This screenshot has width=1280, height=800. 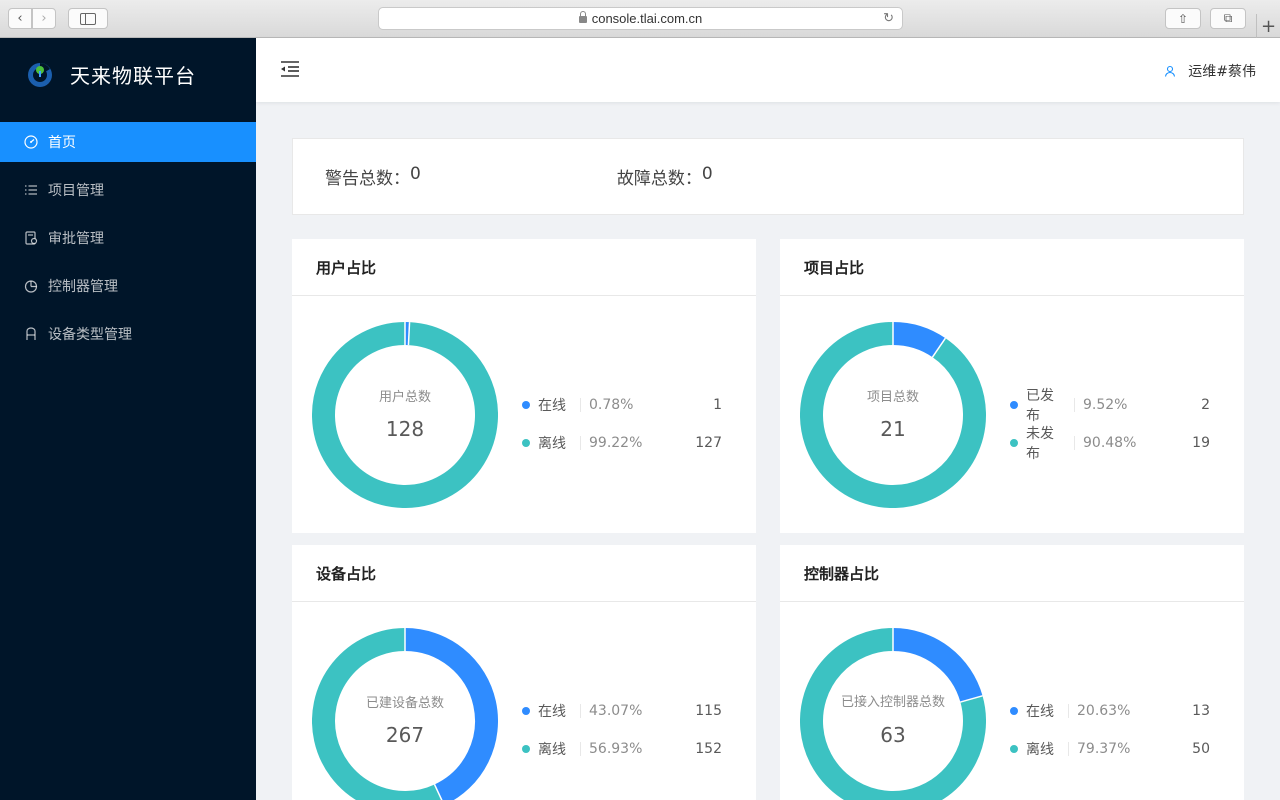 I want to click on share-icon: ⇧, so click(x=1183, y=18).